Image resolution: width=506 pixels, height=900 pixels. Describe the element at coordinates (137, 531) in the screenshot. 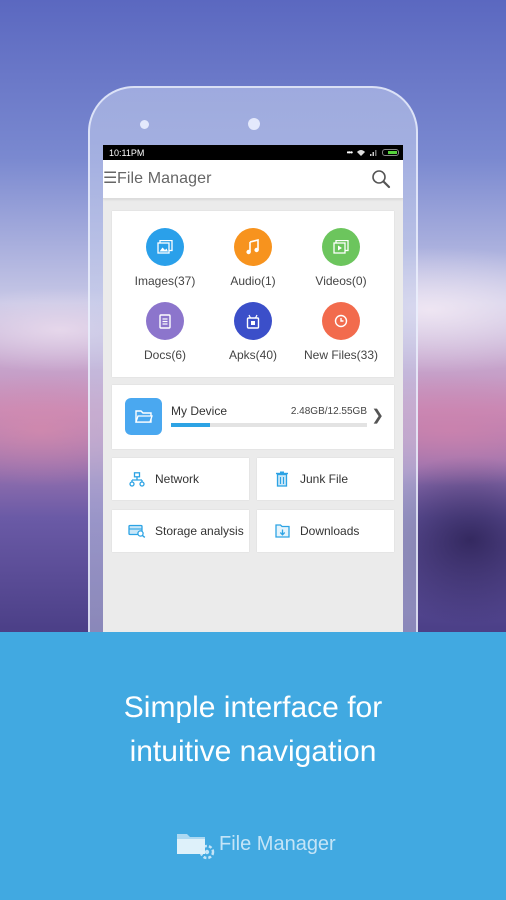

I see `storage-analysis-icon` at that location.